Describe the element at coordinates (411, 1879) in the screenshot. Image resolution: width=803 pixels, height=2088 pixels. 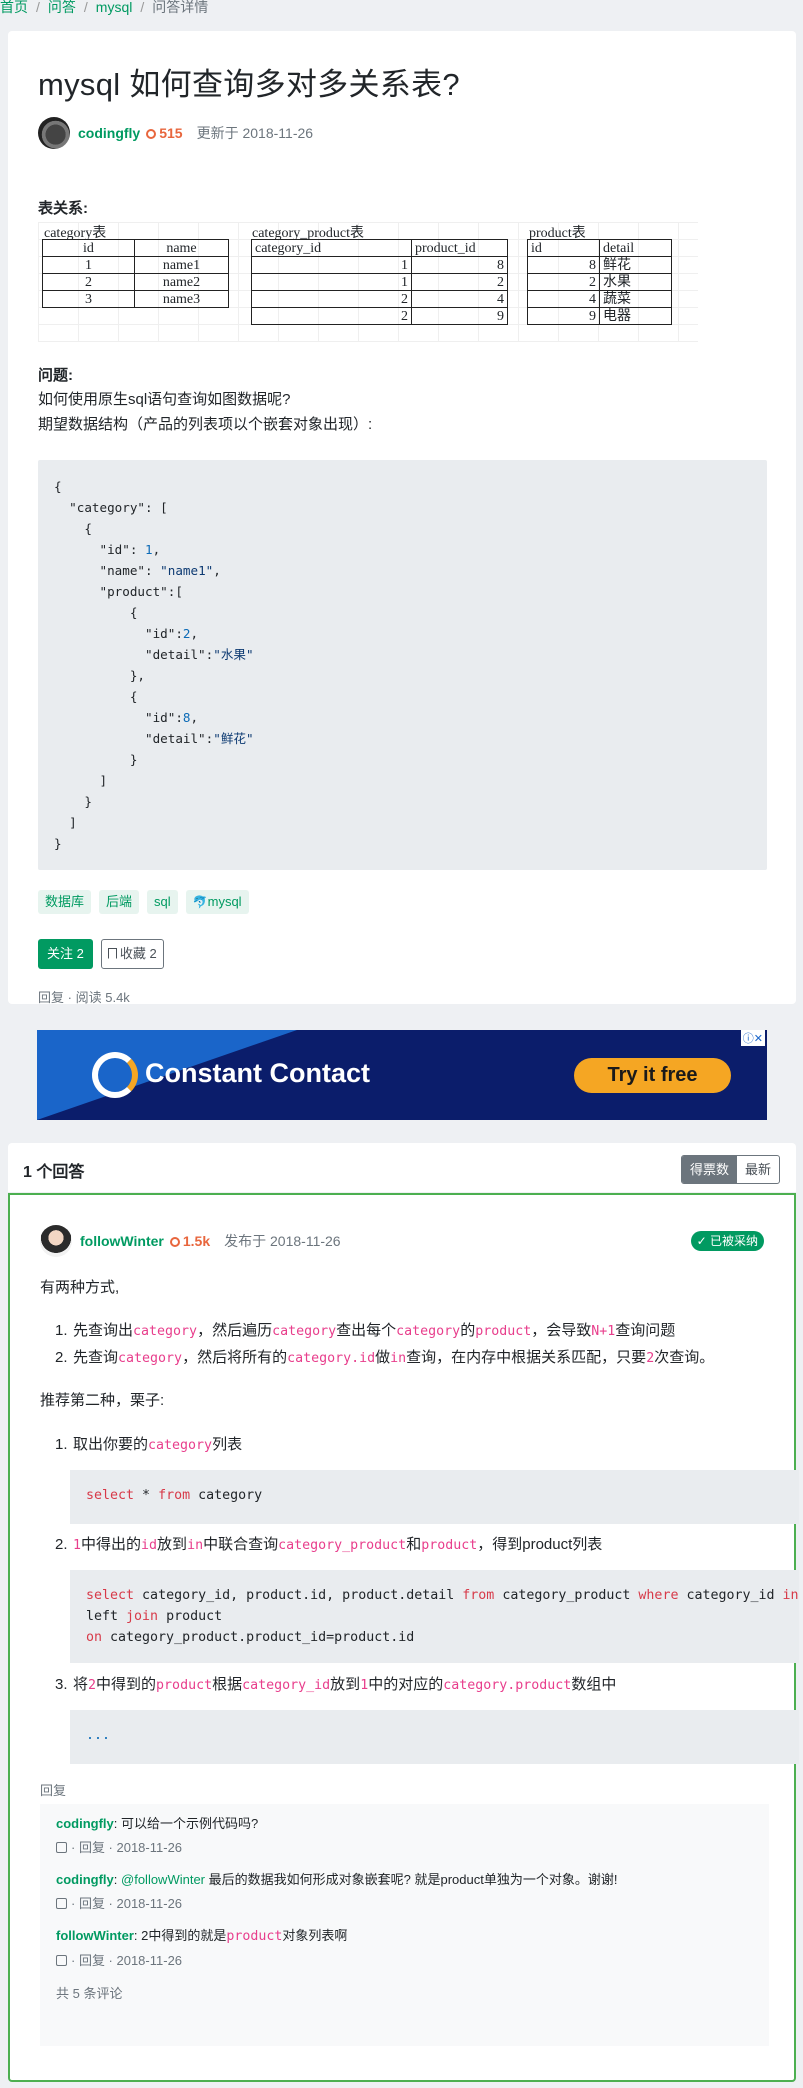
I see `comment-text: 最后的数据我如何形成对象嵌套呢? 就是product单独为一个对象。谢谢!` at that location.